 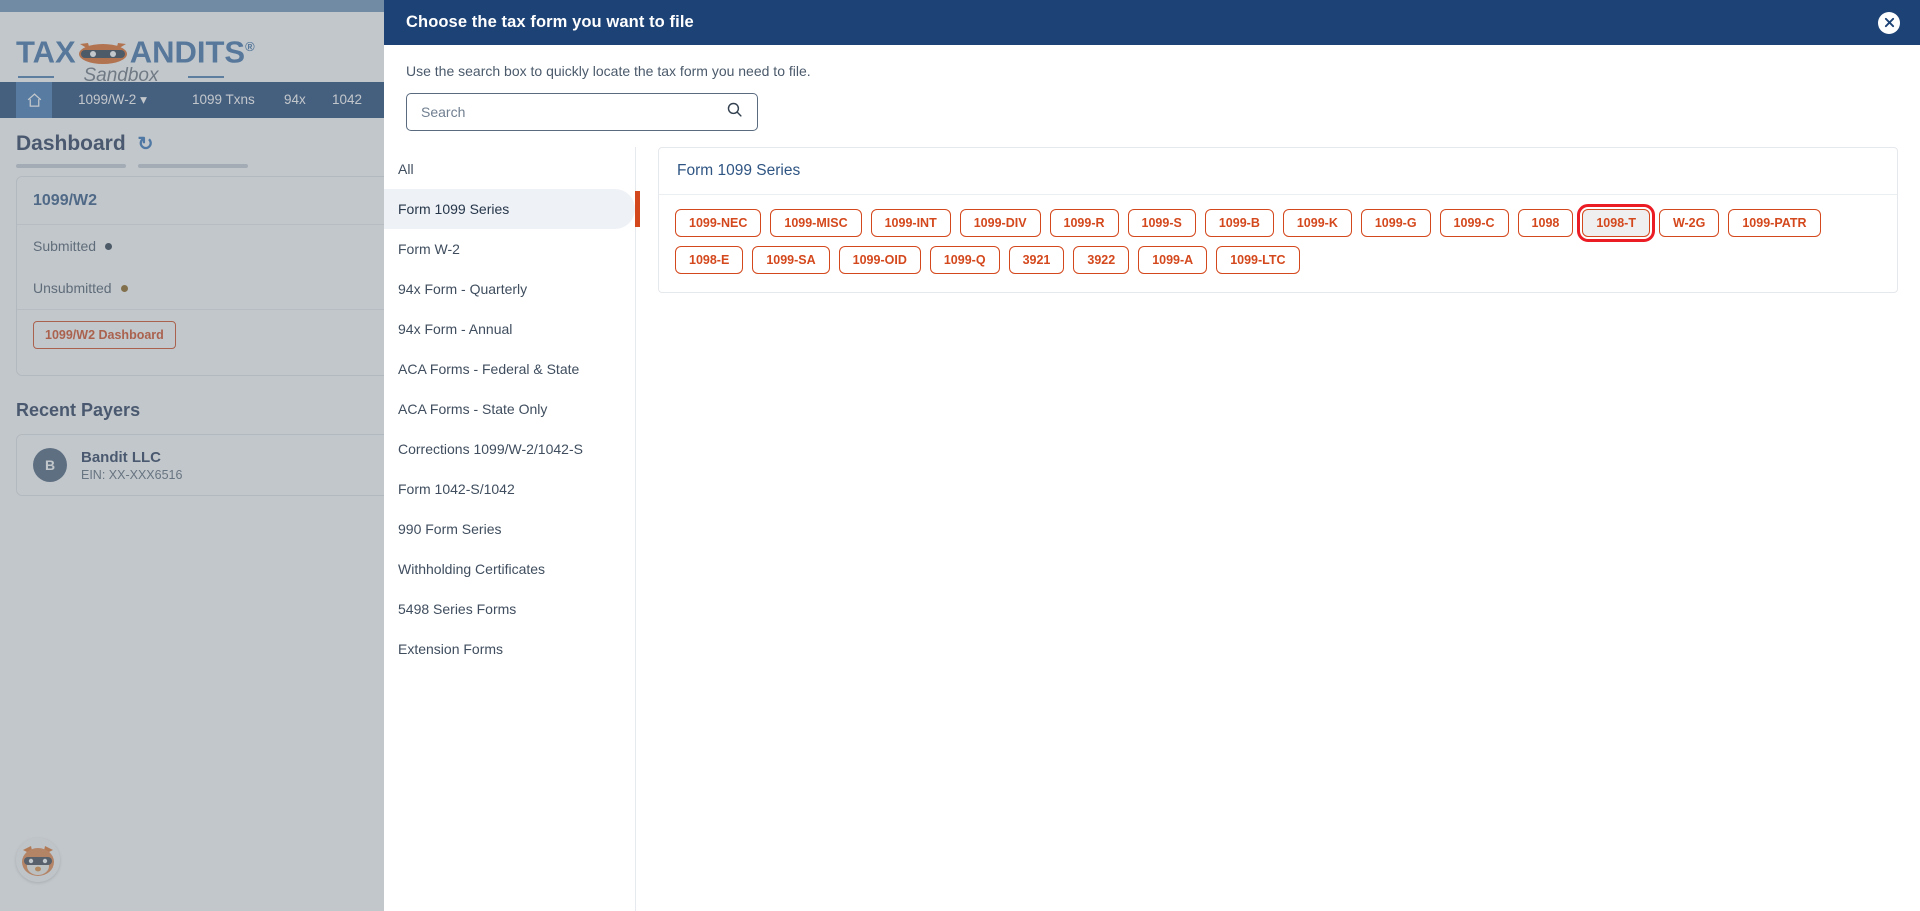 I want to click on category-item-5498-series-forms: 5498 Series Forms, so click(x=509, y=609).